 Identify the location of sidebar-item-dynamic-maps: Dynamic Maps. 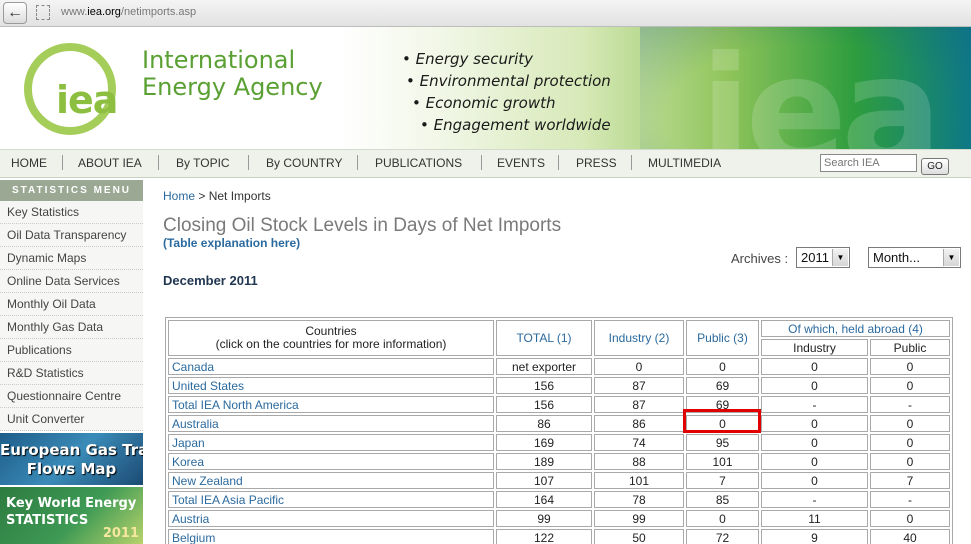
(71, 258).